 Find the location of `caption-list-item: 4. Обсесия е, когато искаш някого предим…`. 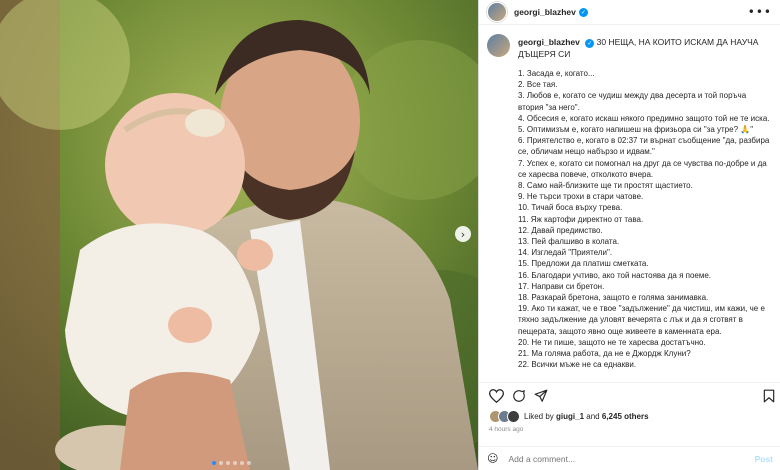

caption-list-item: 4. Обсесия е, когато искаш някого предим… is located at coordinates (644, 118).